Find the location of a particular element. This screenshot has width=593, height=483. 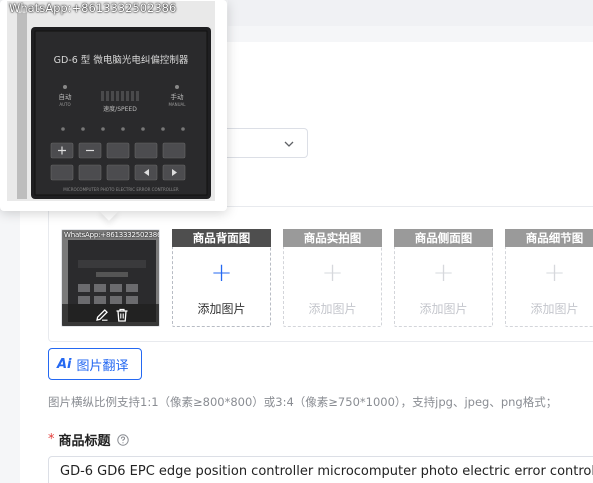

upload-slot-back-image: 商品背面图 + 添加图片 is located at coordinates (221, 278).